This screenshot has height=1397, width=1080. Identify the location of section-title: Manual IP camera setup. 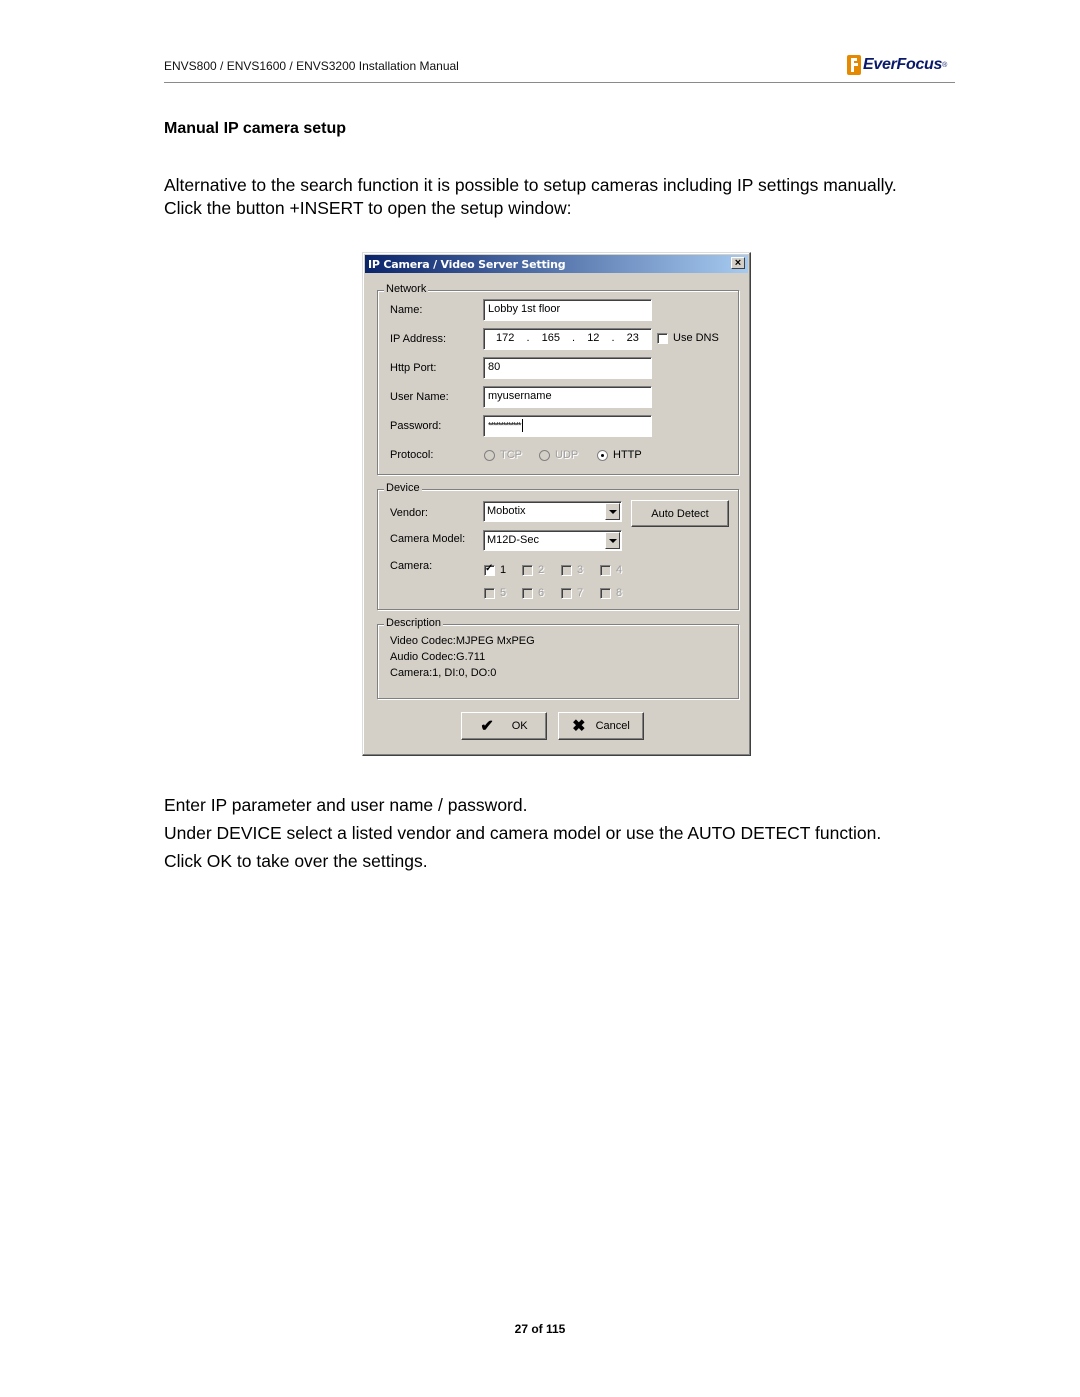
(255, 128).